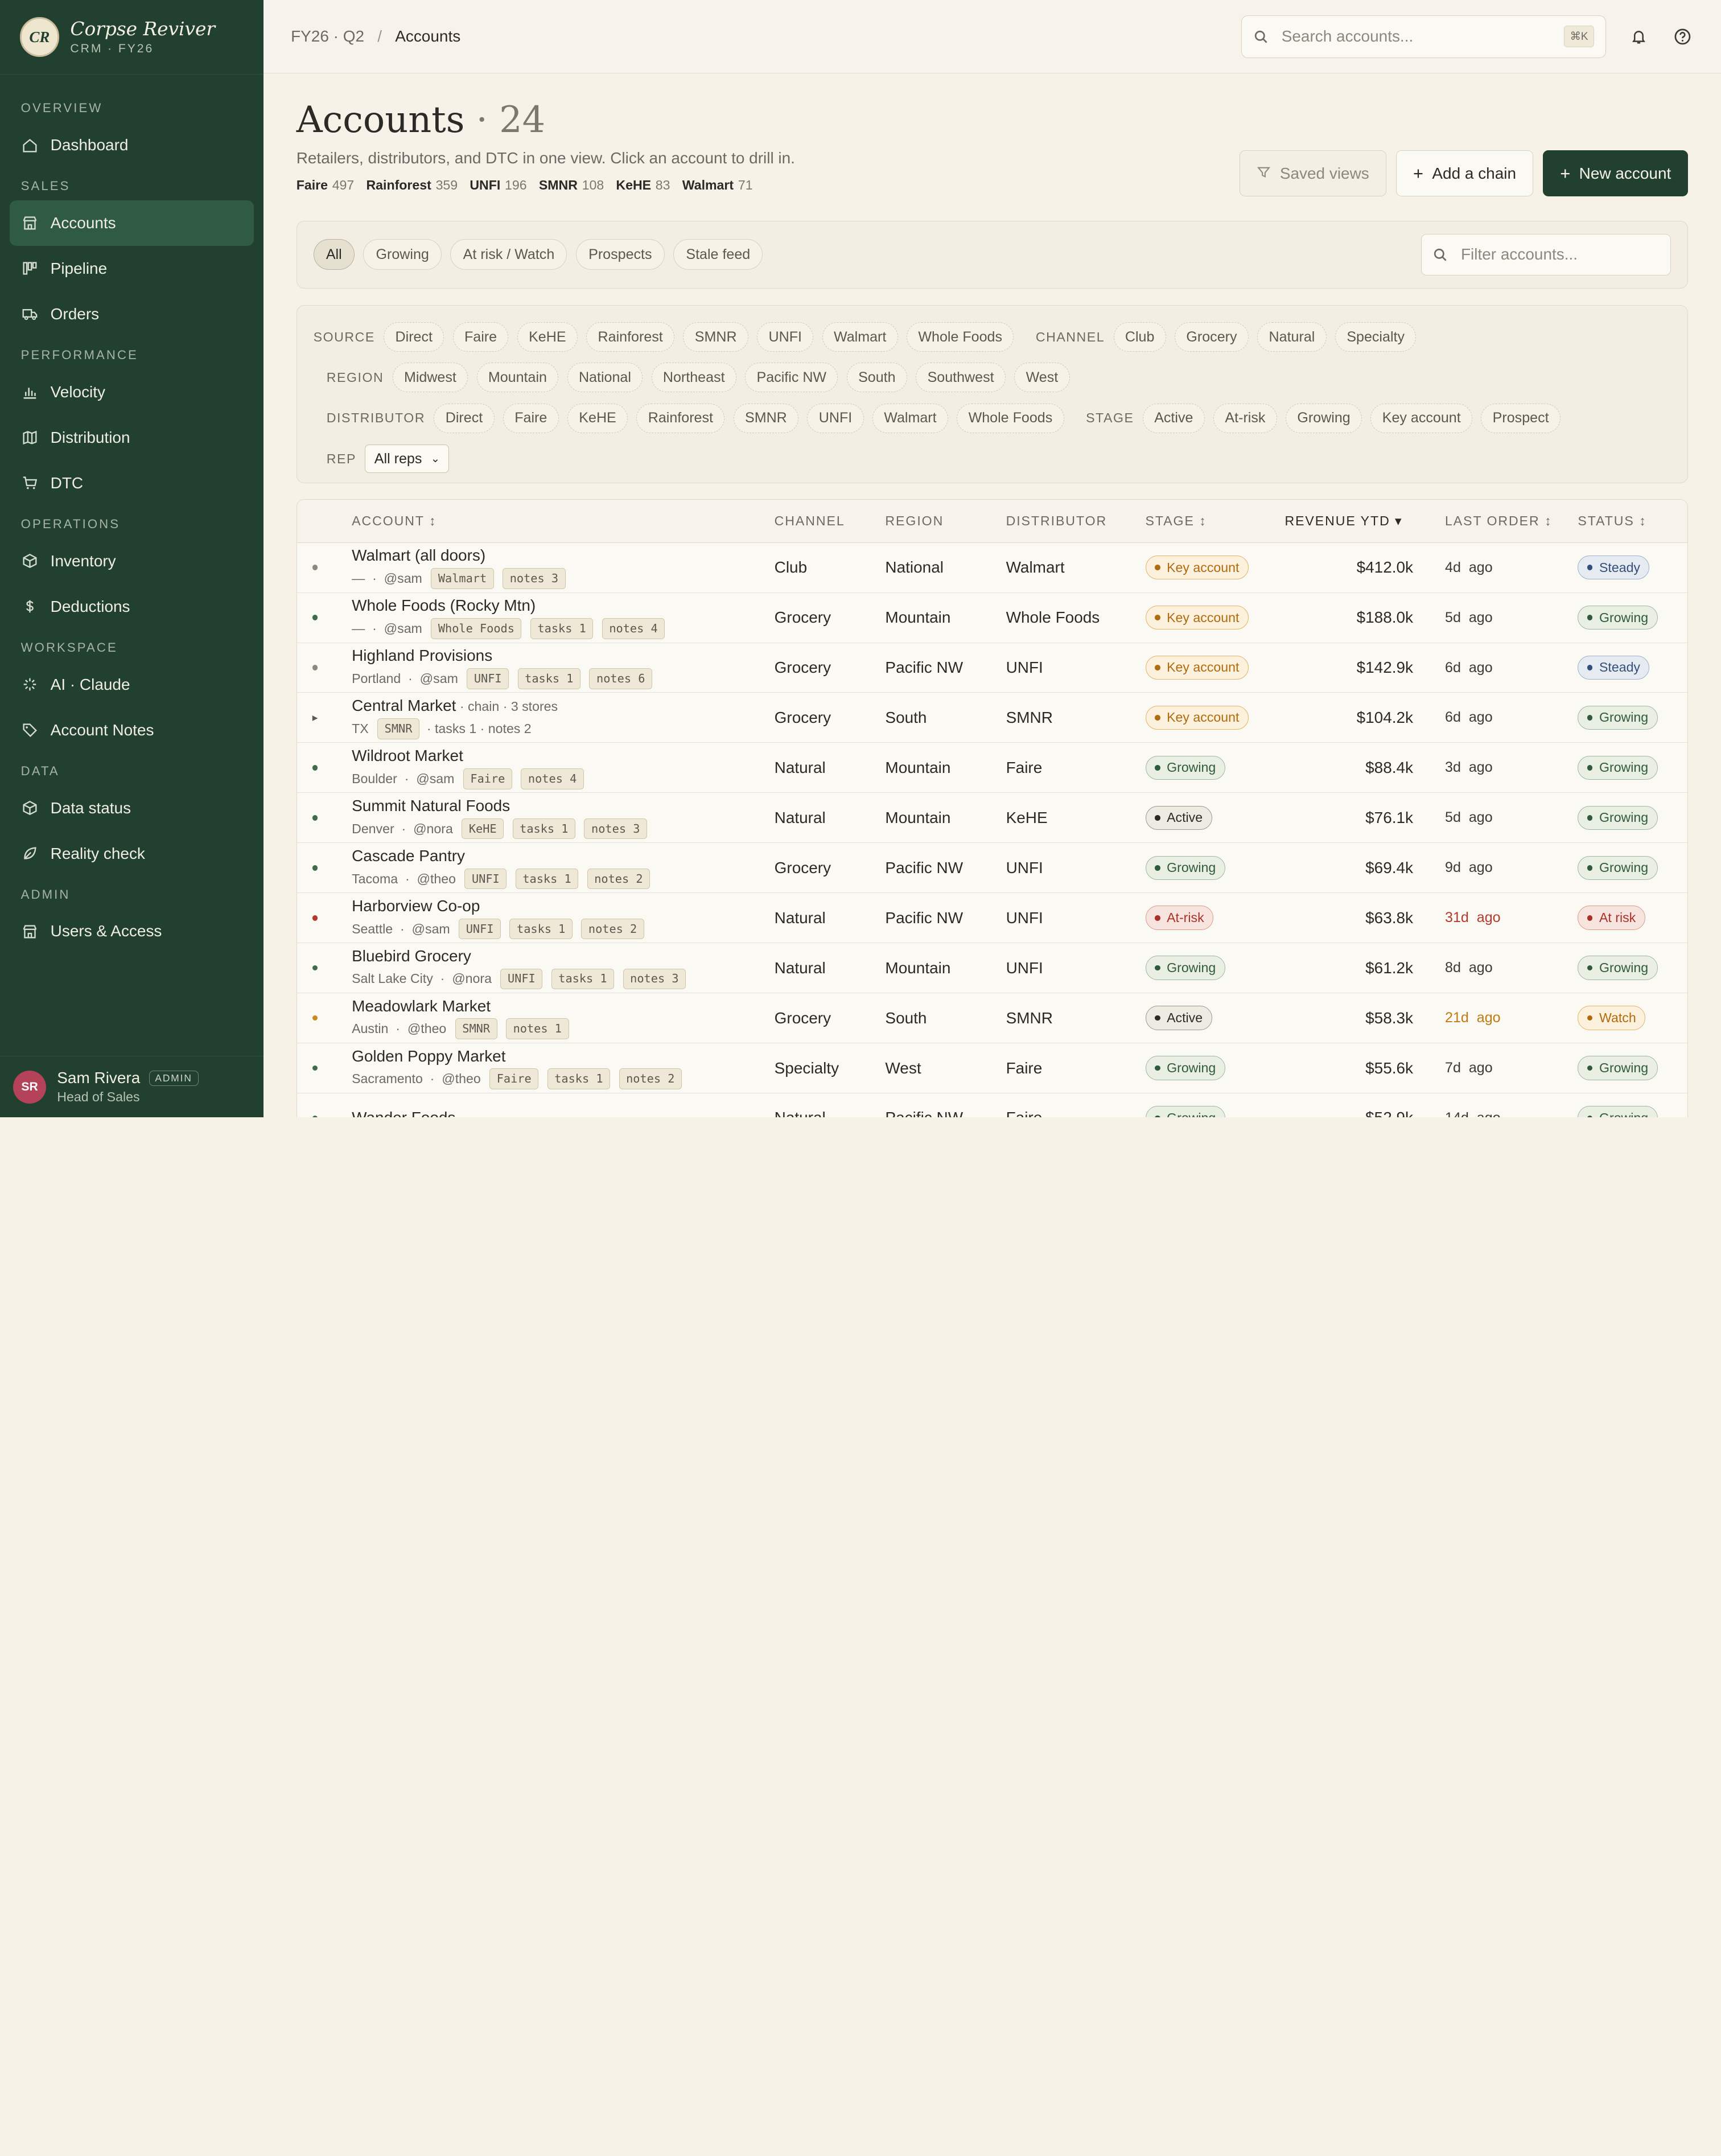  What do you see at coordinates (402, 255) in the screenshot?
I see `quick-filter-chip: Growing` at bounding box center [402, 255].